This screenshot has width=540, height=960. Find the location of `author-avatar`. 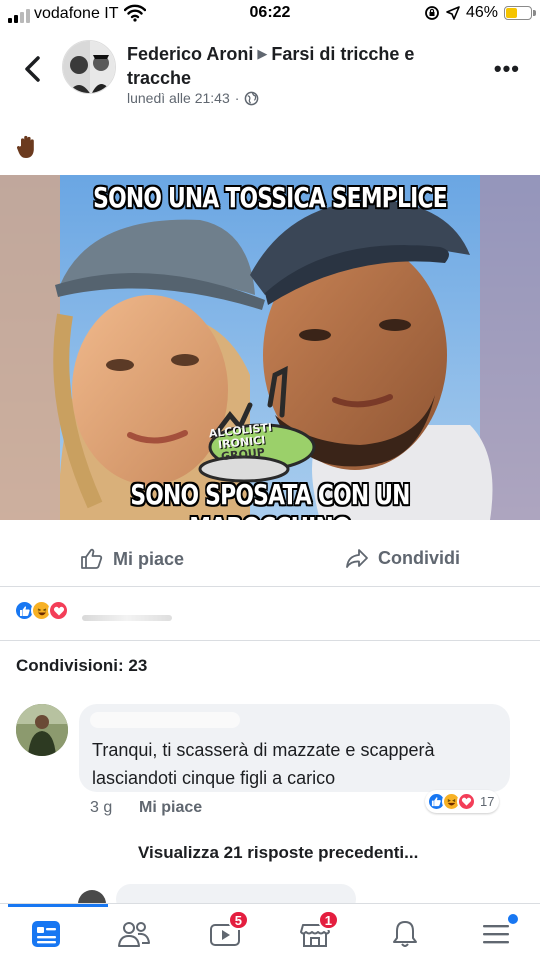

author-avatar is located at coordinates (89, 67).